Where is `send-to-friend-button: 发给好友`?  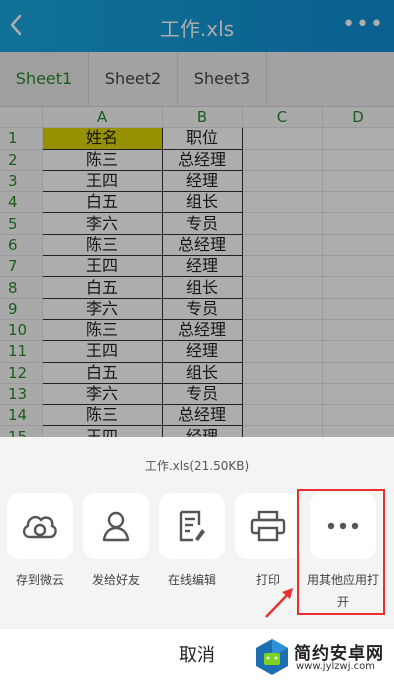 send-to-friend-button: 发给好友 is located at coordinates (116, 542).